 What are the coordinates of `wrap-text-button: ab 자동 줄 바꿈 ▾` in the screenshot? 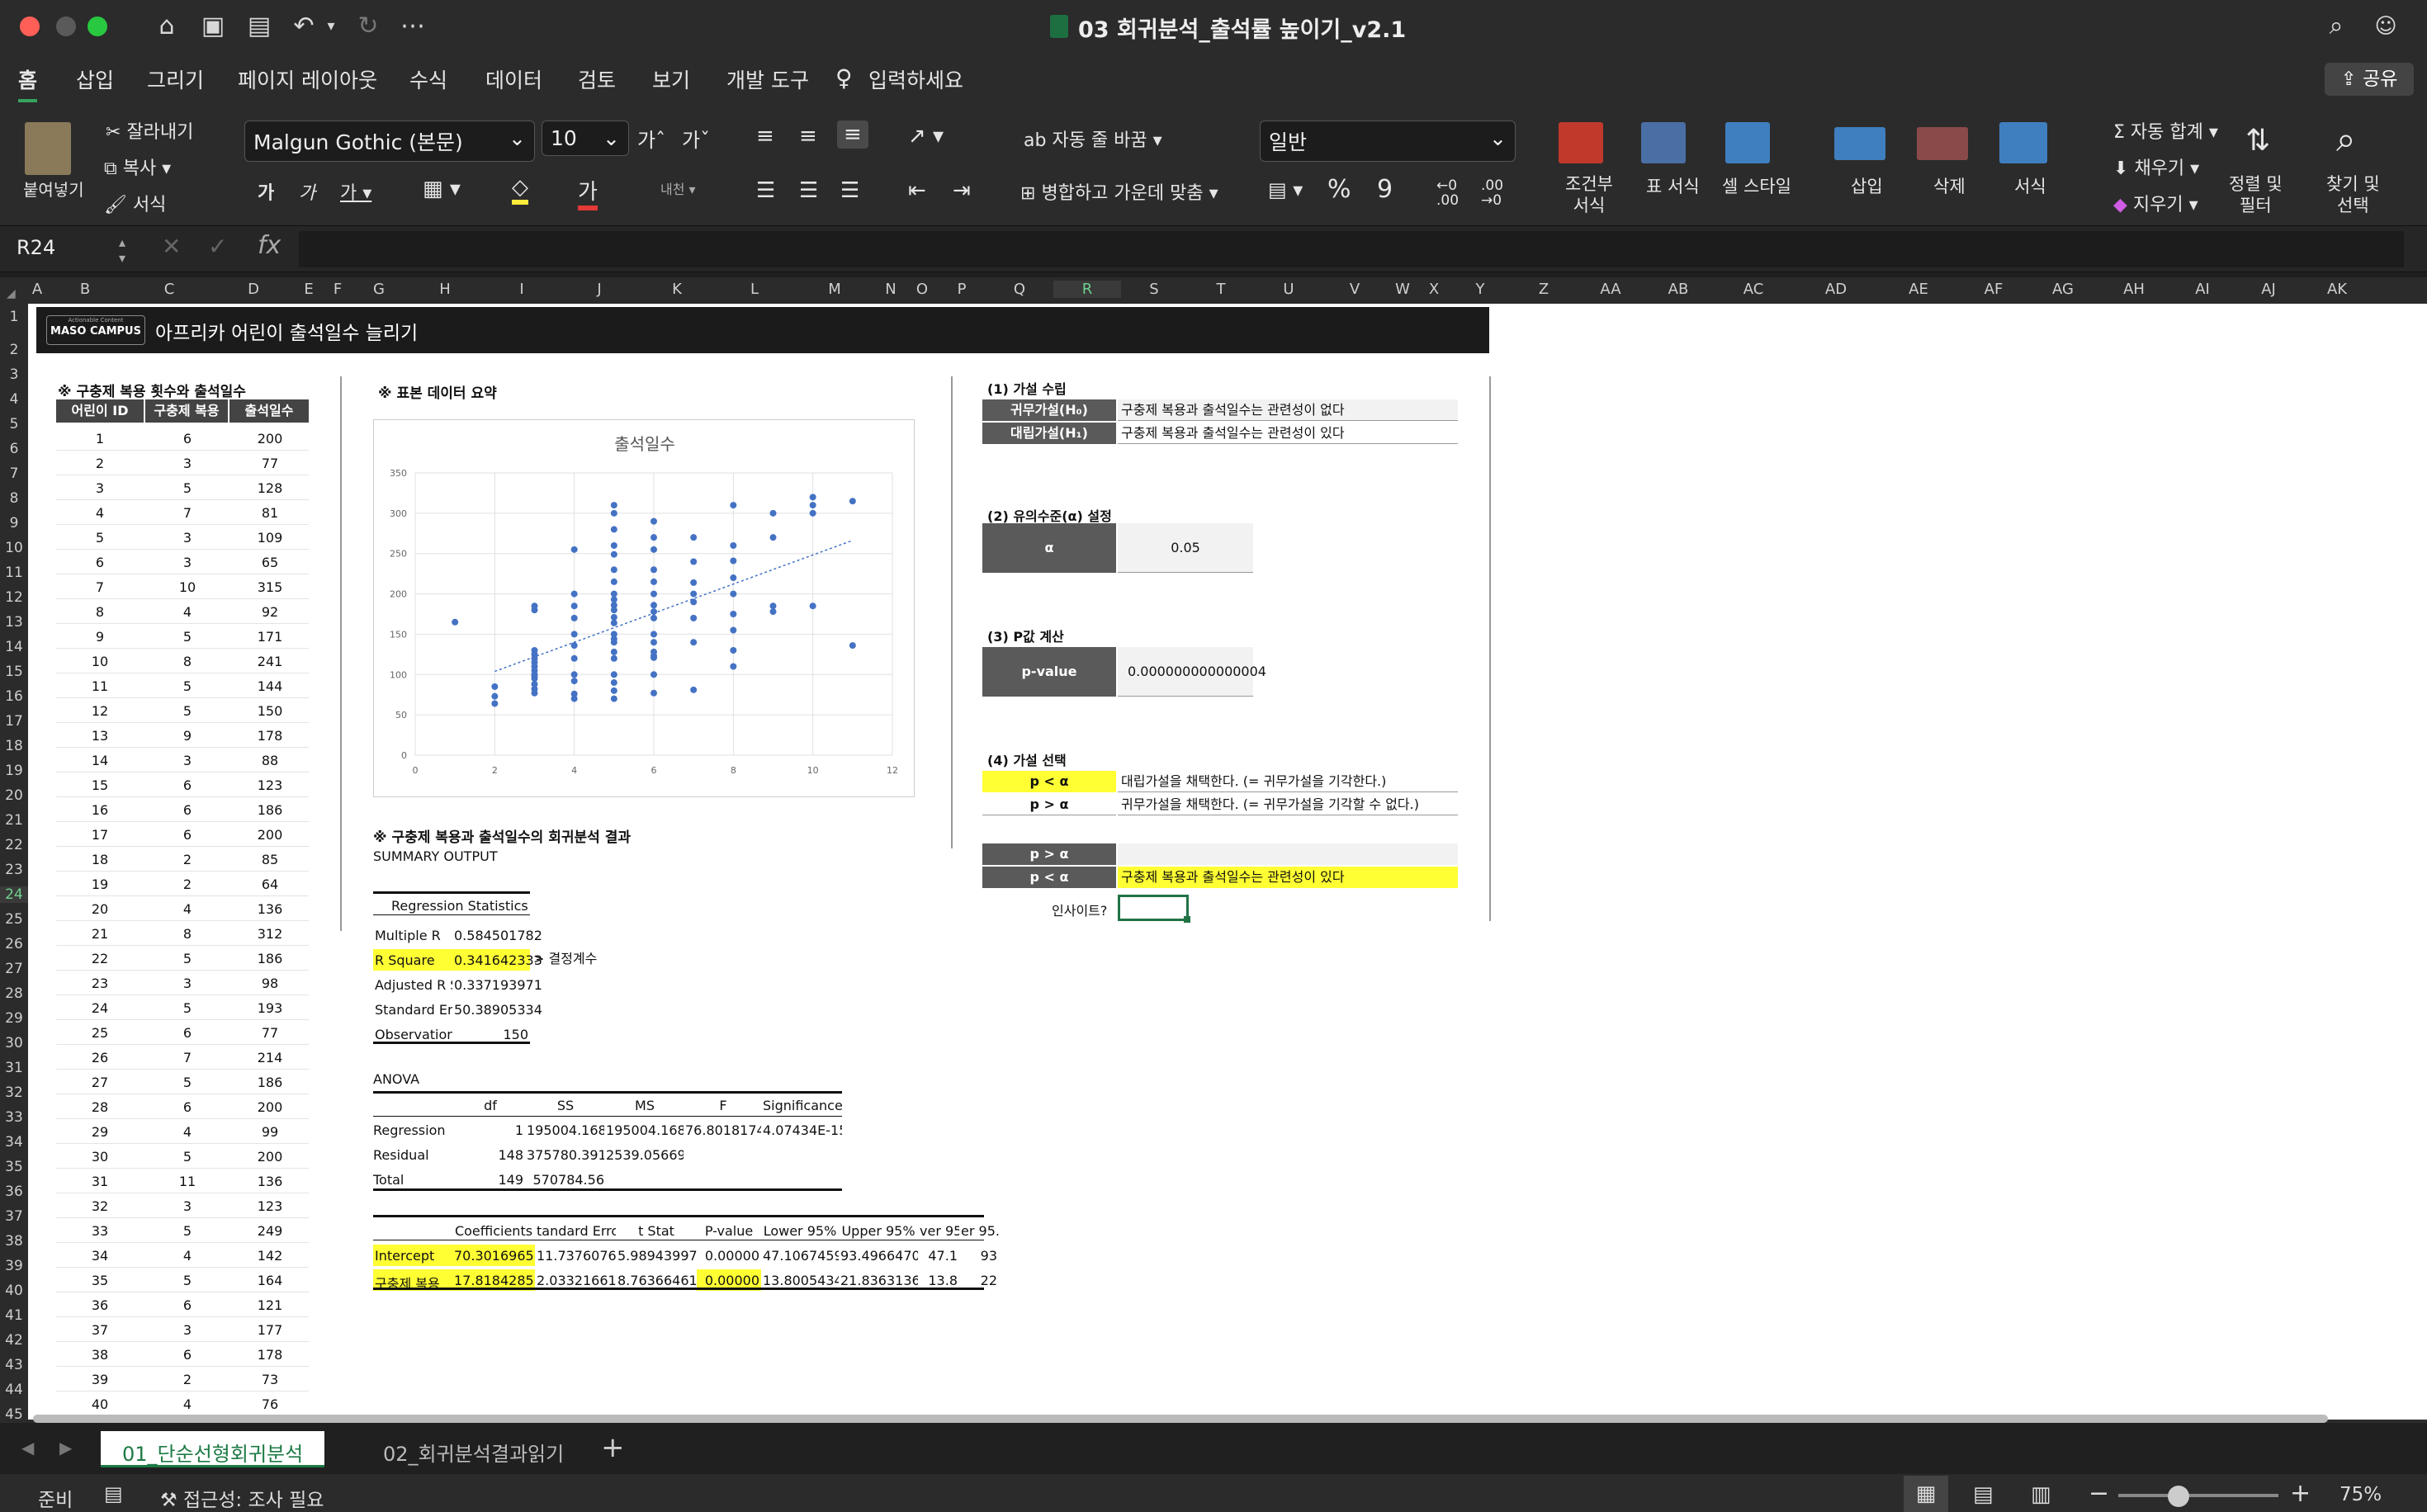 It's located at (1093, 138).